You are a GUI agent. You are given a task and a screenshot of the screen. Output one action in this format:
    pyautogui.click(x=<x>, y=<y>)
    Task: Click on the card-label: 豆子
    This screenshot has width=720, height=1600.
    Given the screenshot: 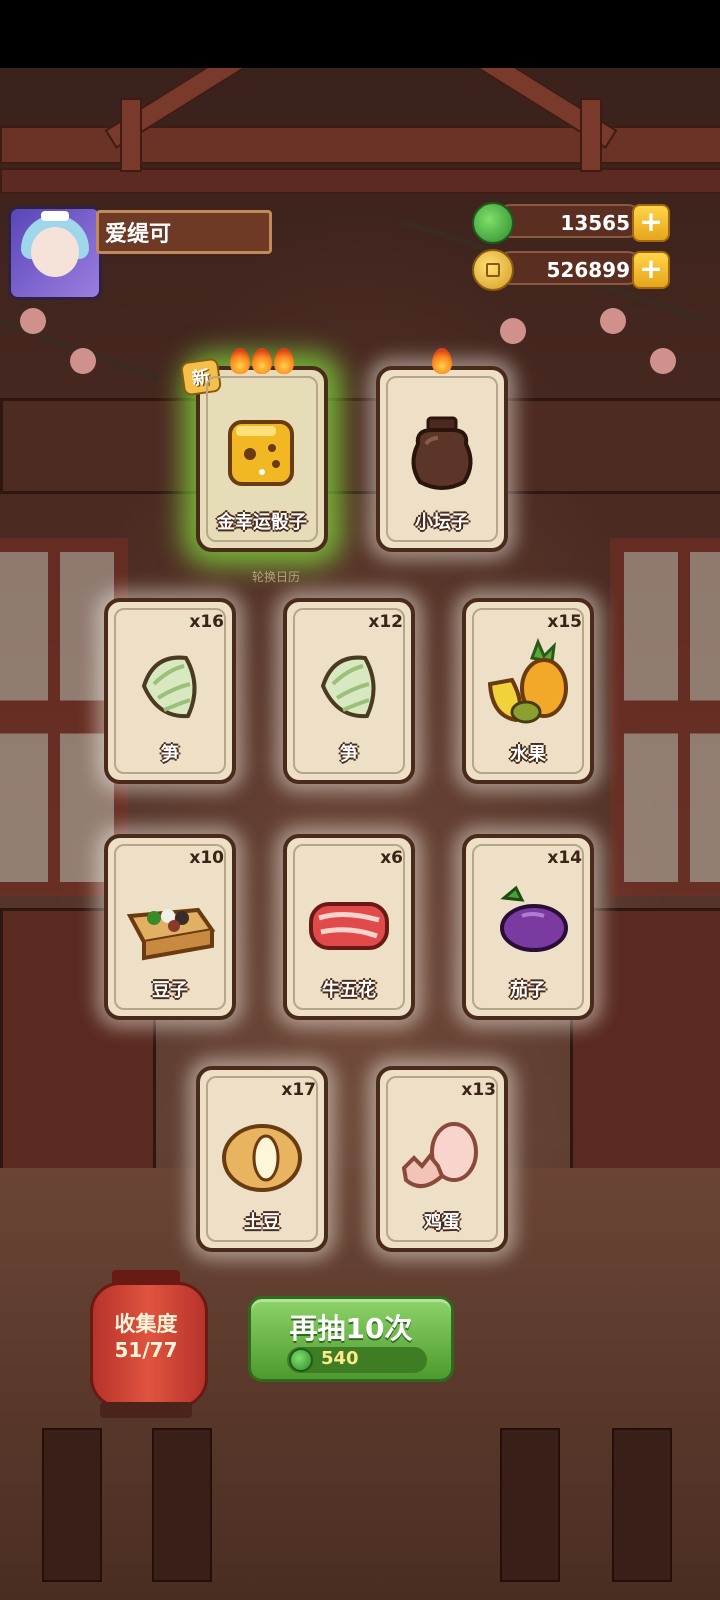 What is the action you would take?
    pyautogui.click(x=170, y=990)
    